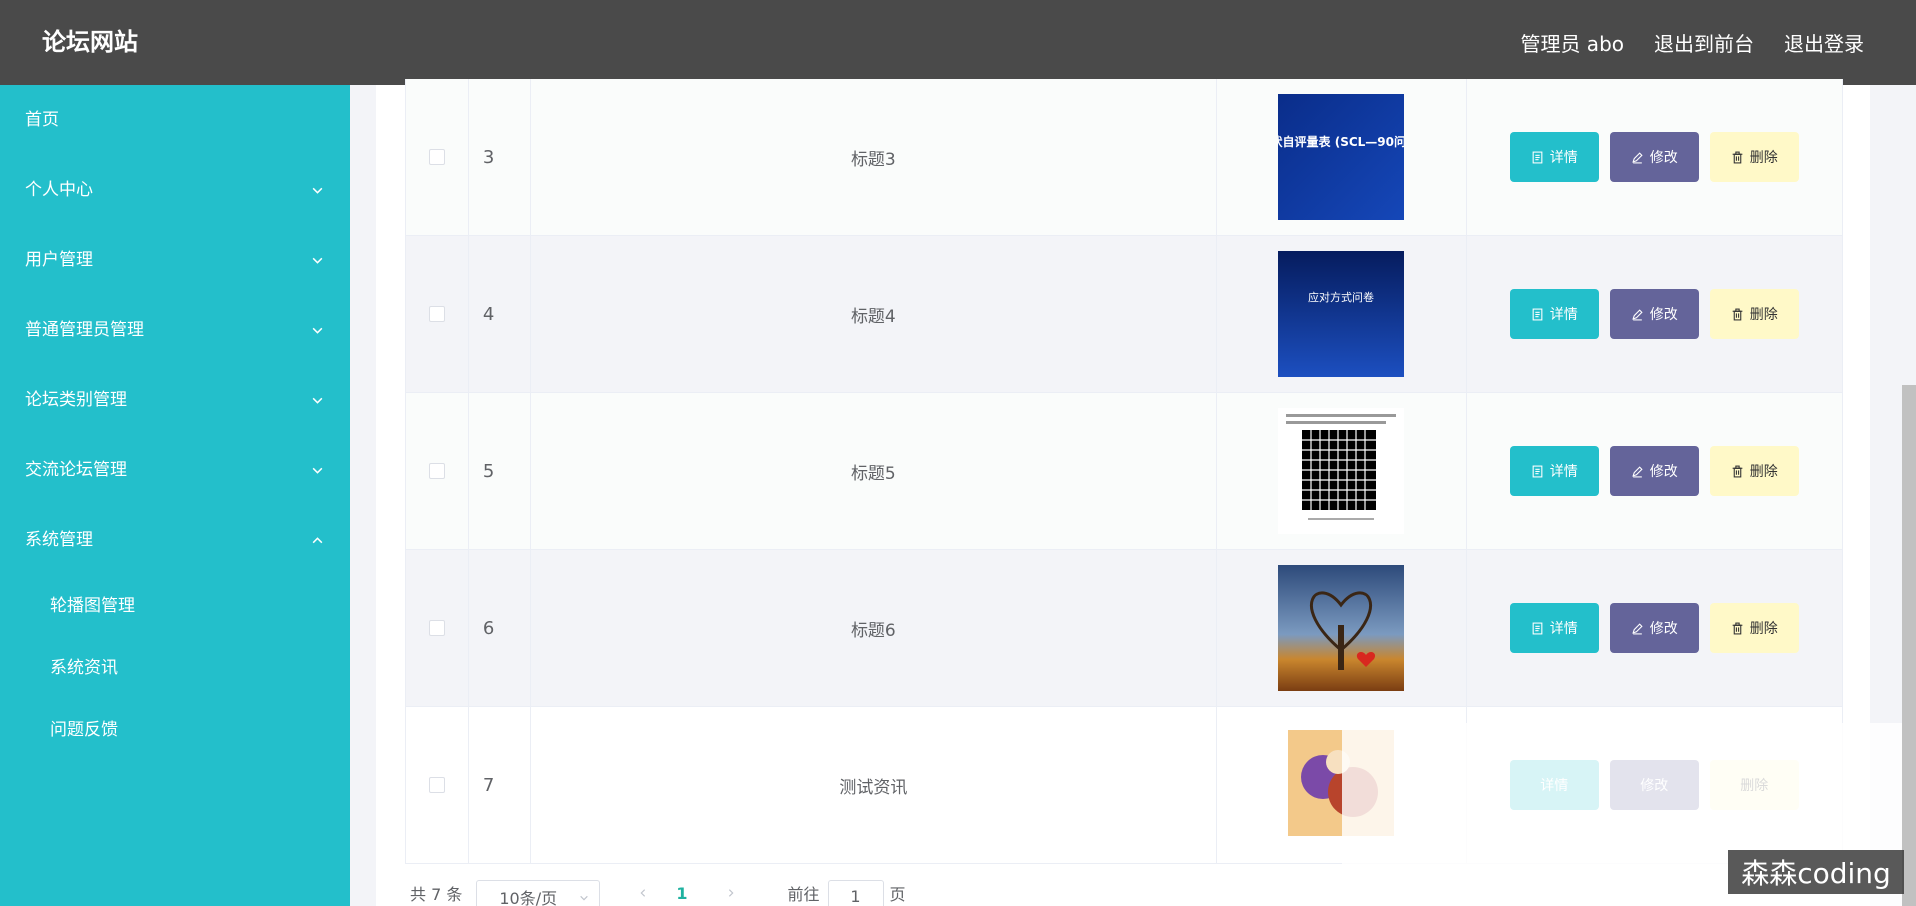 The height and width of the screenshot is (906, 1916). Describe the element at coordinates (681, 893) in the screenshot. I see `page-number-current: 1` at that location.